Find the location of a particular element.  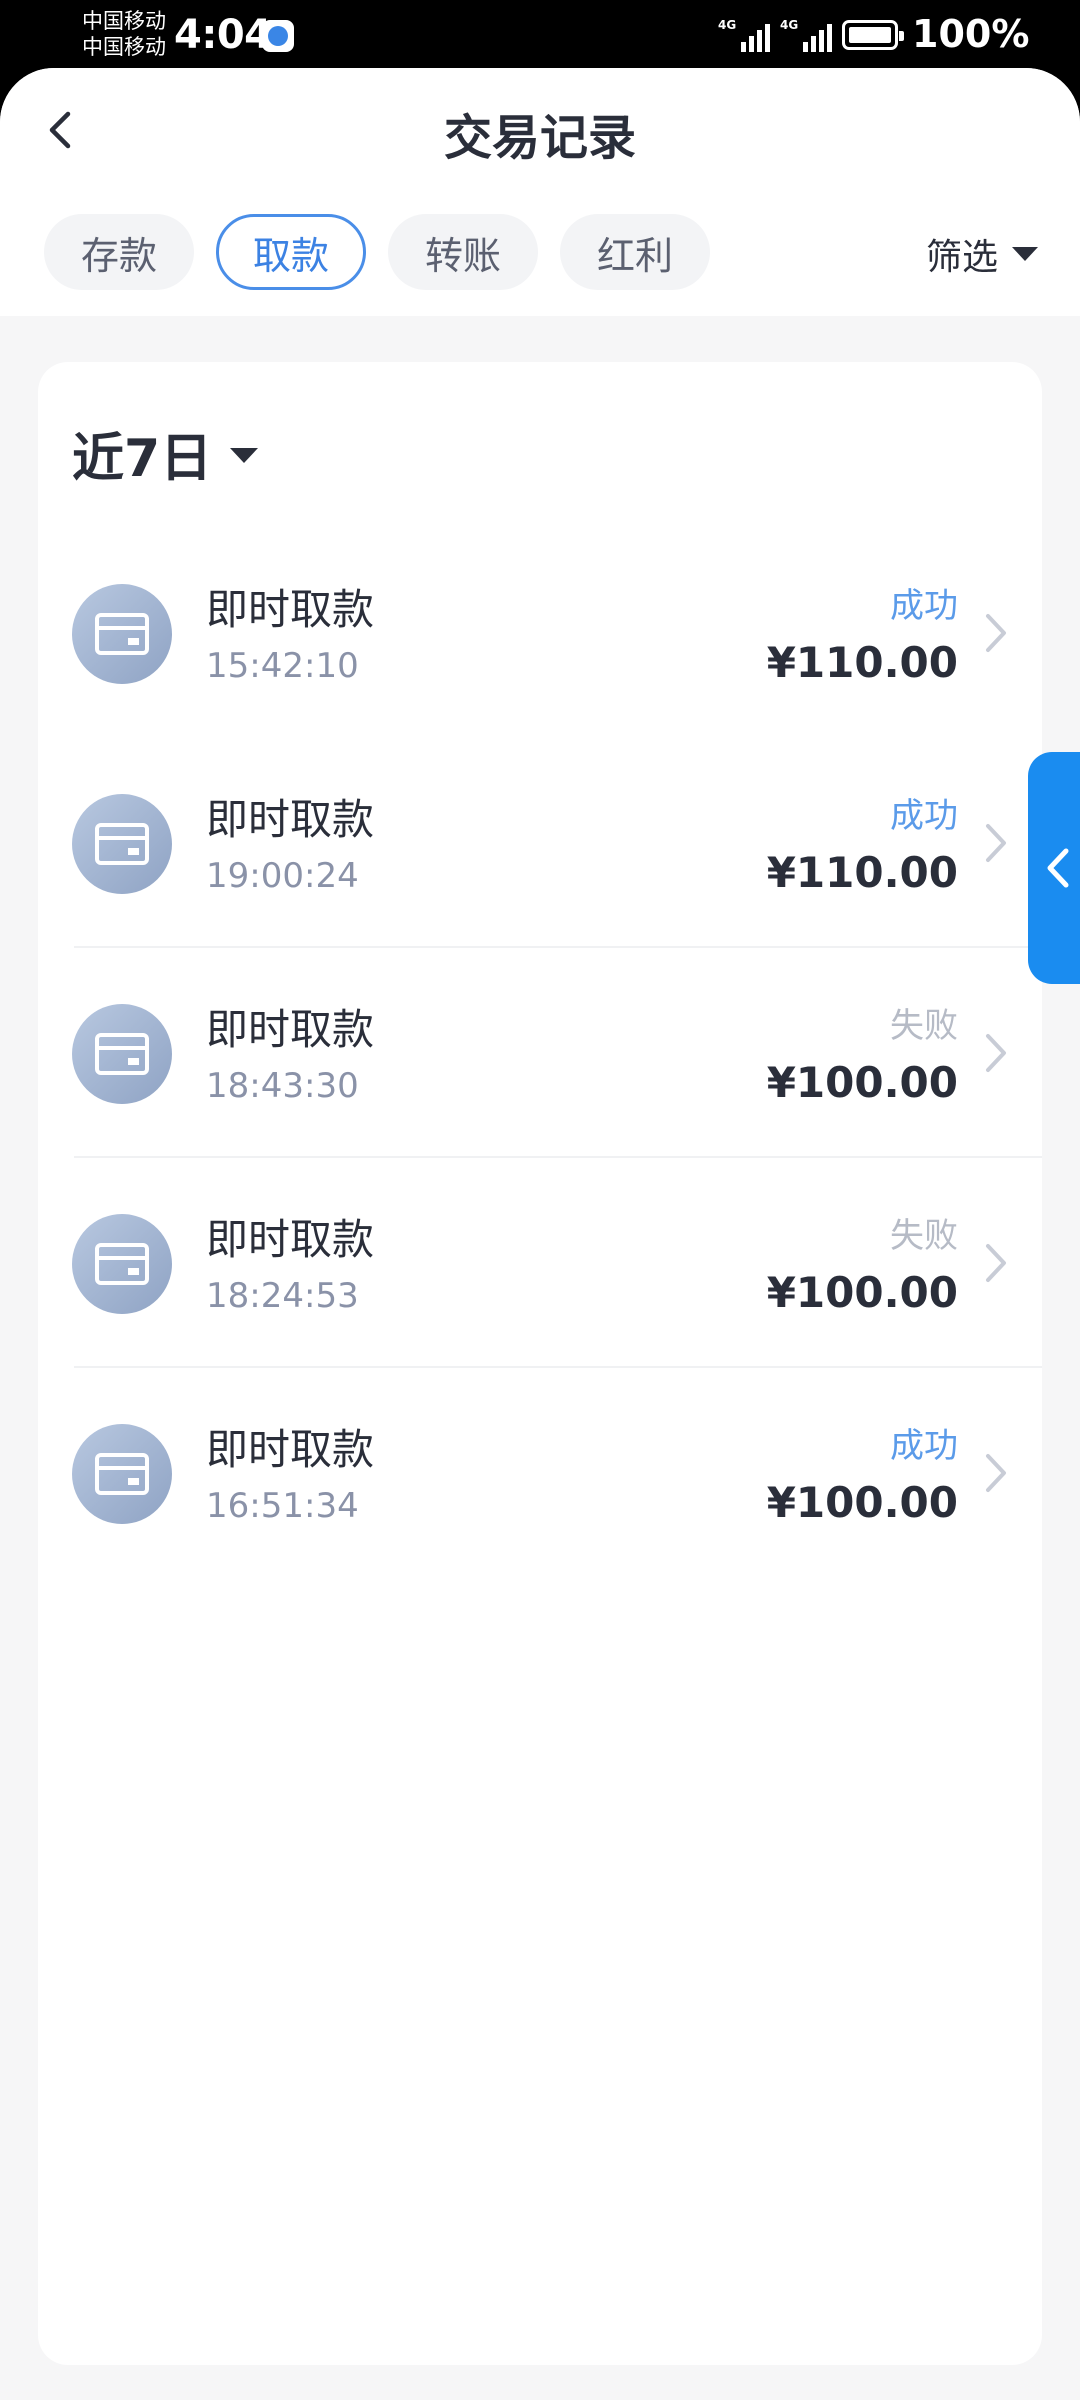

transaction-time: 18:24:53 is located at coordinates (282, 1296).